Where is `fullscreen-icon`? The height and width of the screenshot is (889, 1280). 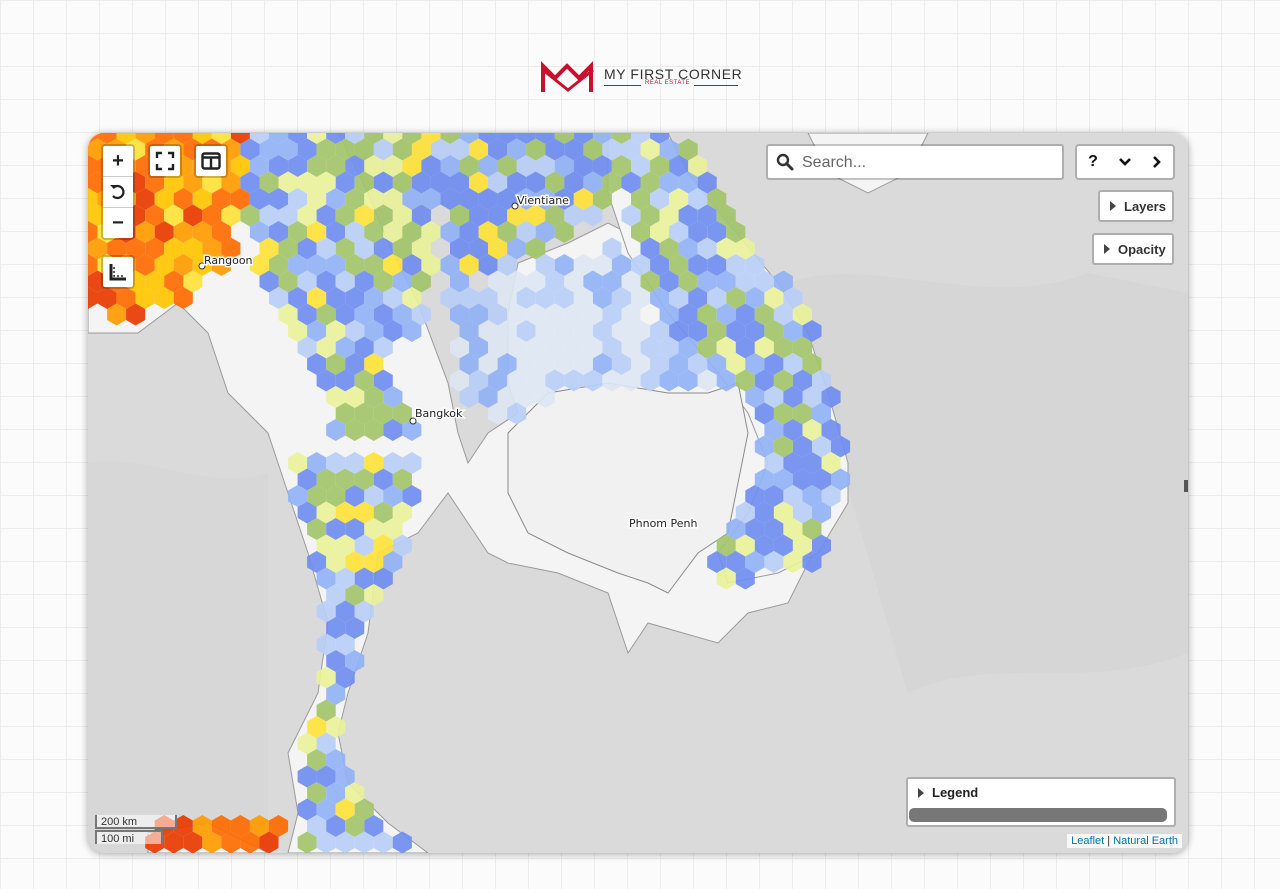 fullscreen-icon is located at coordinates (165, 161).